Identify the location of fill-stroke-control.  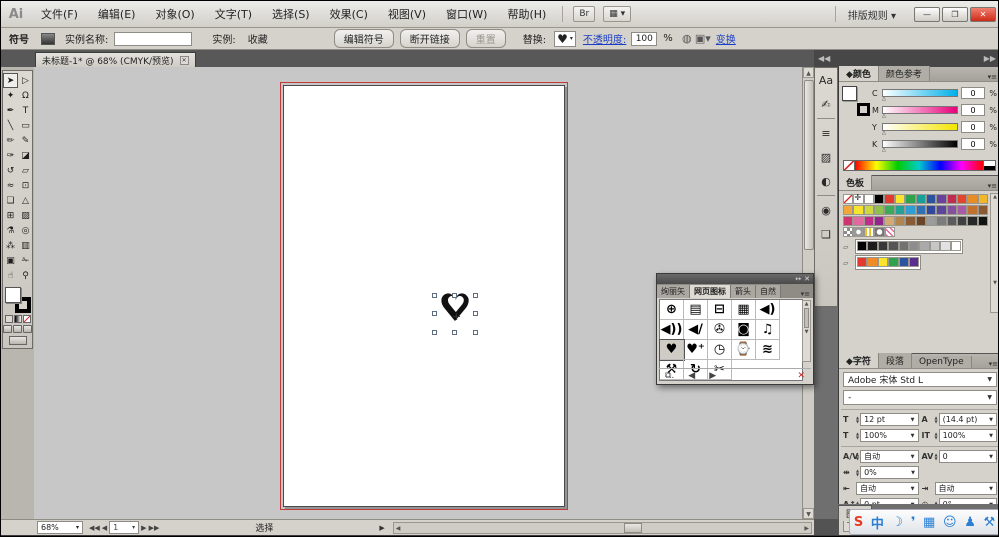
(857, 101).